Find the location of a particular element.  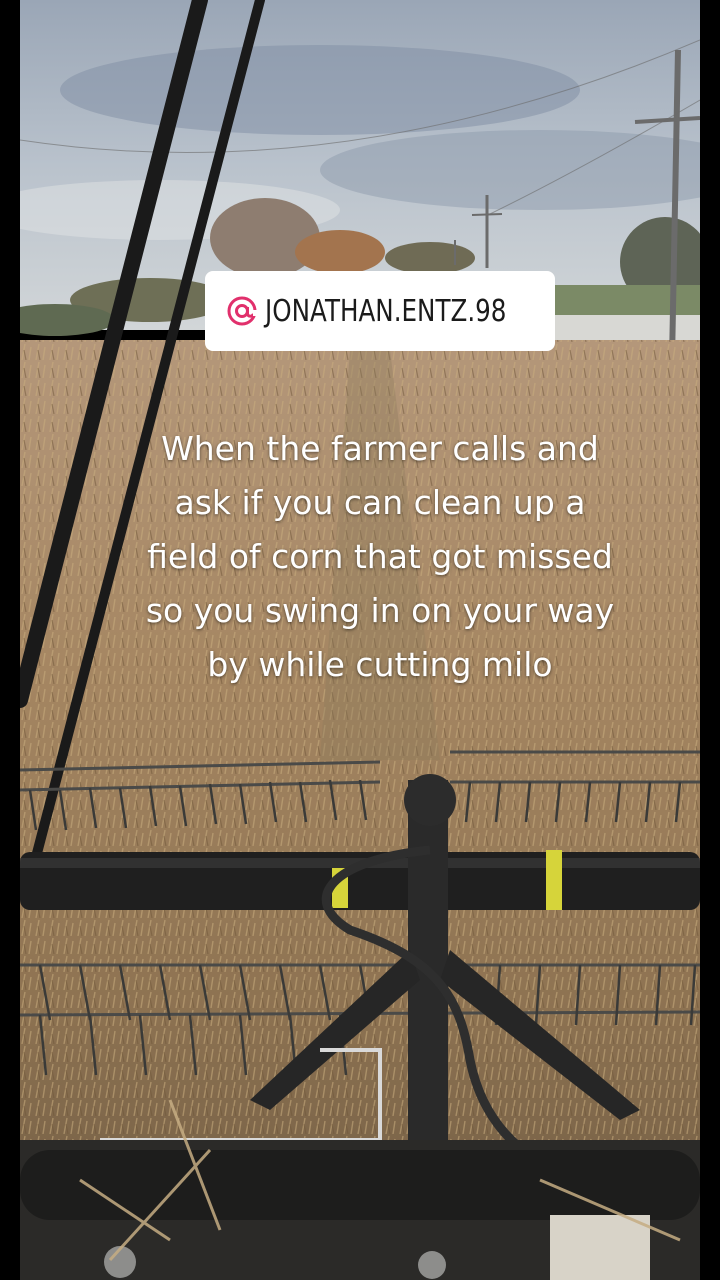

creator-handle: JONATHAN.ENTZ.98 is located at coordinates (386, 311).